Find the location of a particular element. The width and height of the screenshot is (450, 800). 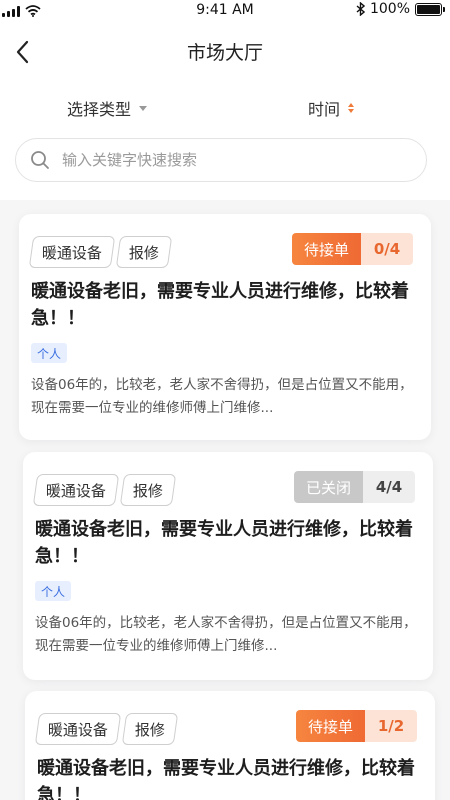

page-title: 市场大厅 is located at coordinates (224, 53).